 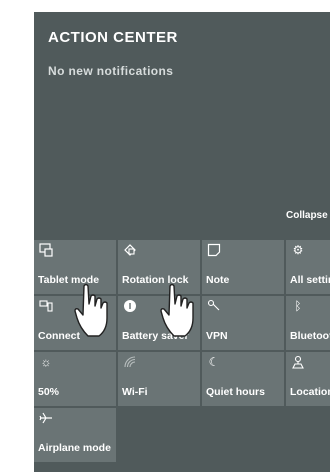 What do you see at coordinates (46, 362) in the screenshot?
I see `brightness-icon: ☼` at bounding box center [46, 362].